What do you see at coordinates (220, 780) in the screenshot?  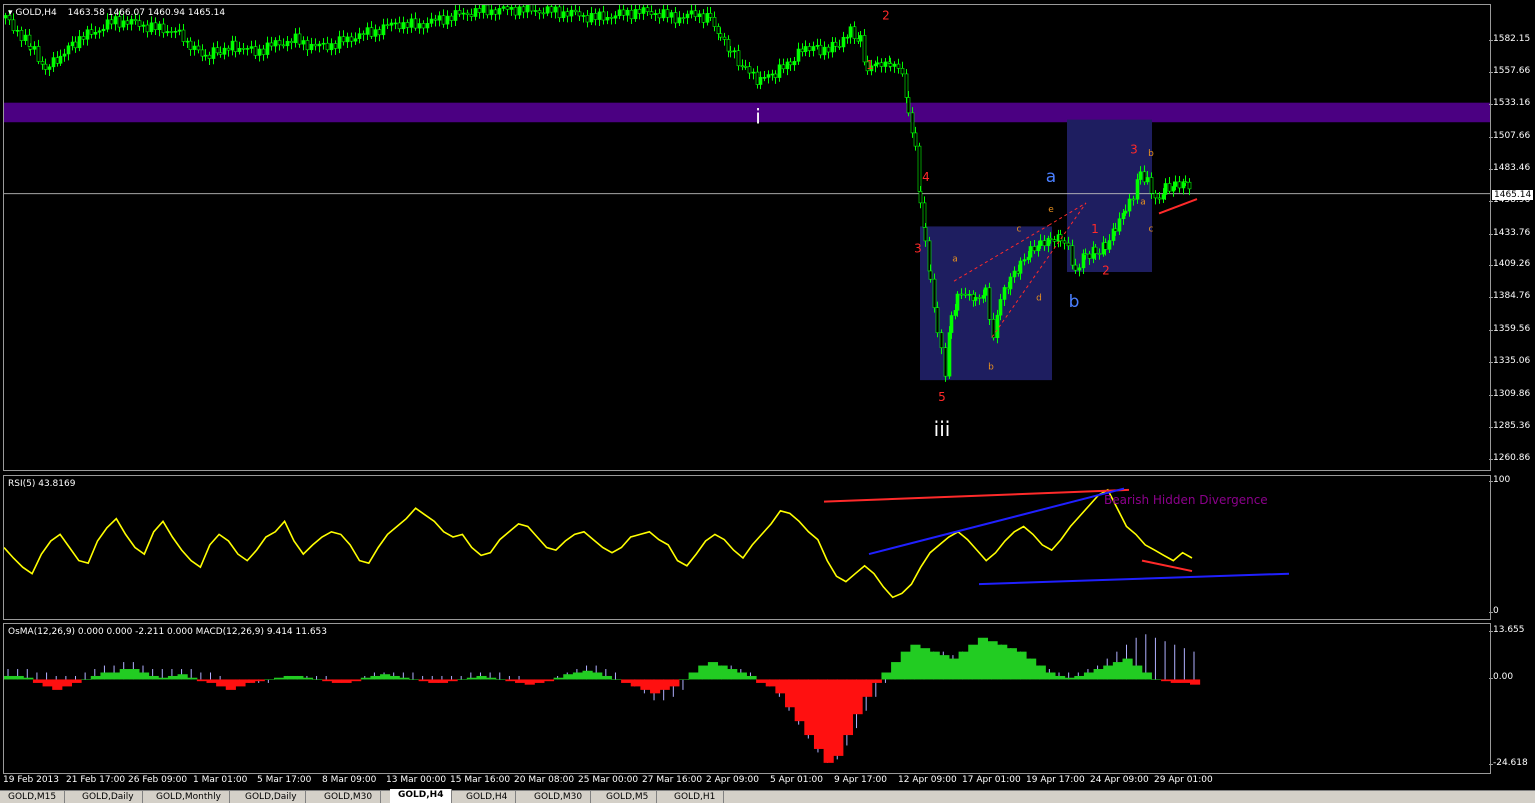 I see `time-tick-label: 1 Mar 01:00` at bounding box center [220, 780].